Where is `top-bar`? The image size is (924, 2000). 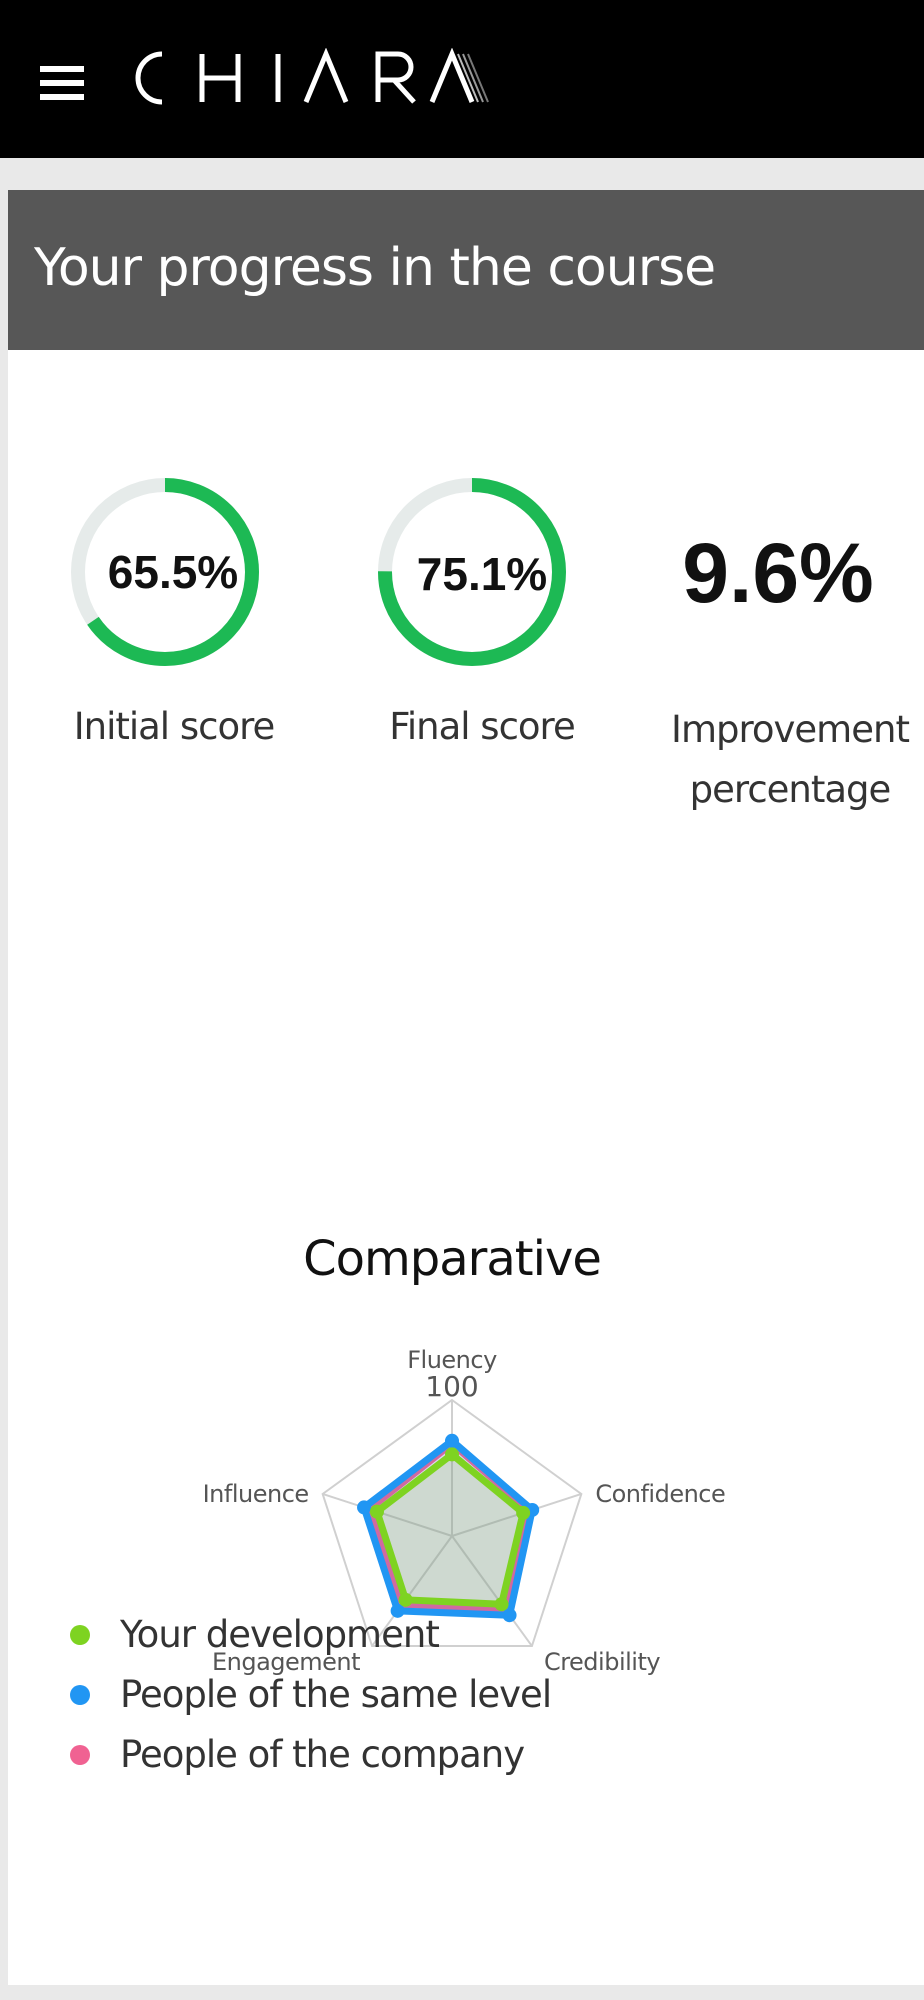
top-bar is located at coordinates (462, 79).